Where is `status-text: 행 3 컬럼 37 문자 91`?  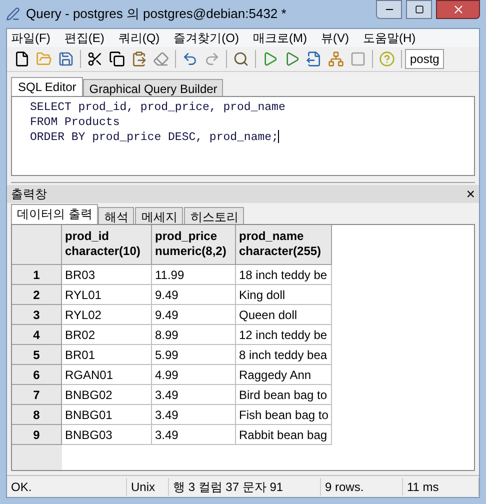 status-text: 행 3 컬럼 37 문자 91 is located at coordinates (245, 487).